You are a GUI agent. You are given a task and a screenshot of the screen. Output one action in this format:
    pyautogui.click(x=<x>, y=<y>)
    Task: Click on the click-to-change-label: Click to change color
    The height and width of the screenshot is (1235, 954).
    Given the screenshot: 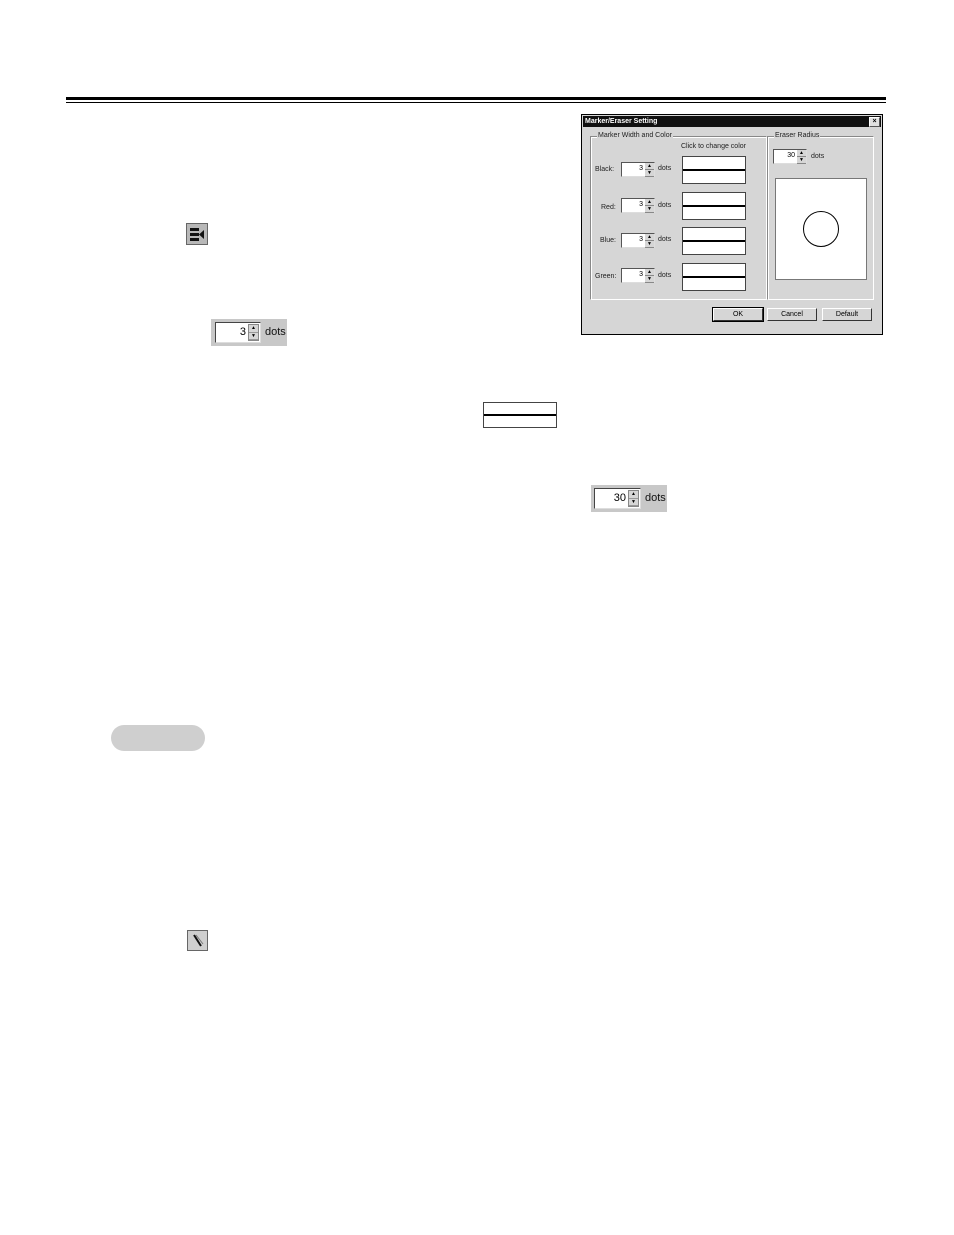 What is the action you would take?
    pyautogui.click(x=713, y=146)
    